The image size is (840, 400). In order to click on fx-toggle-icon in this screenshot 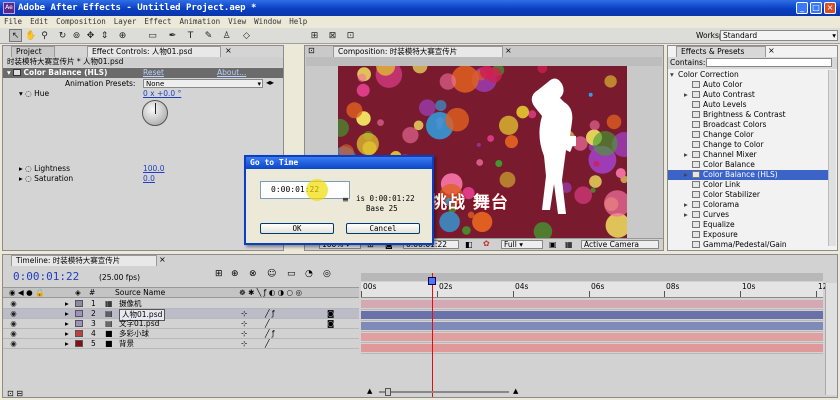, I will do `click(17, 72)`.